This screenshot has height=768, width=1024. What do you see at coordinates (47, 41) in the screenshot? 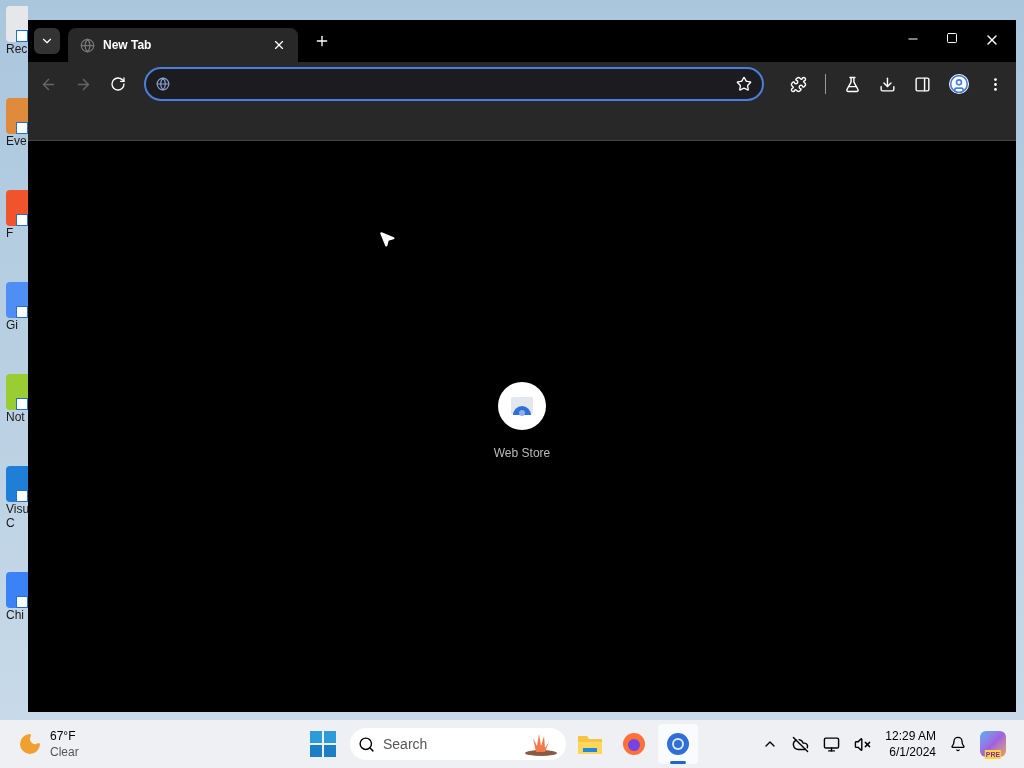
I see `tab-search-button` at bounding box center [47, 41].